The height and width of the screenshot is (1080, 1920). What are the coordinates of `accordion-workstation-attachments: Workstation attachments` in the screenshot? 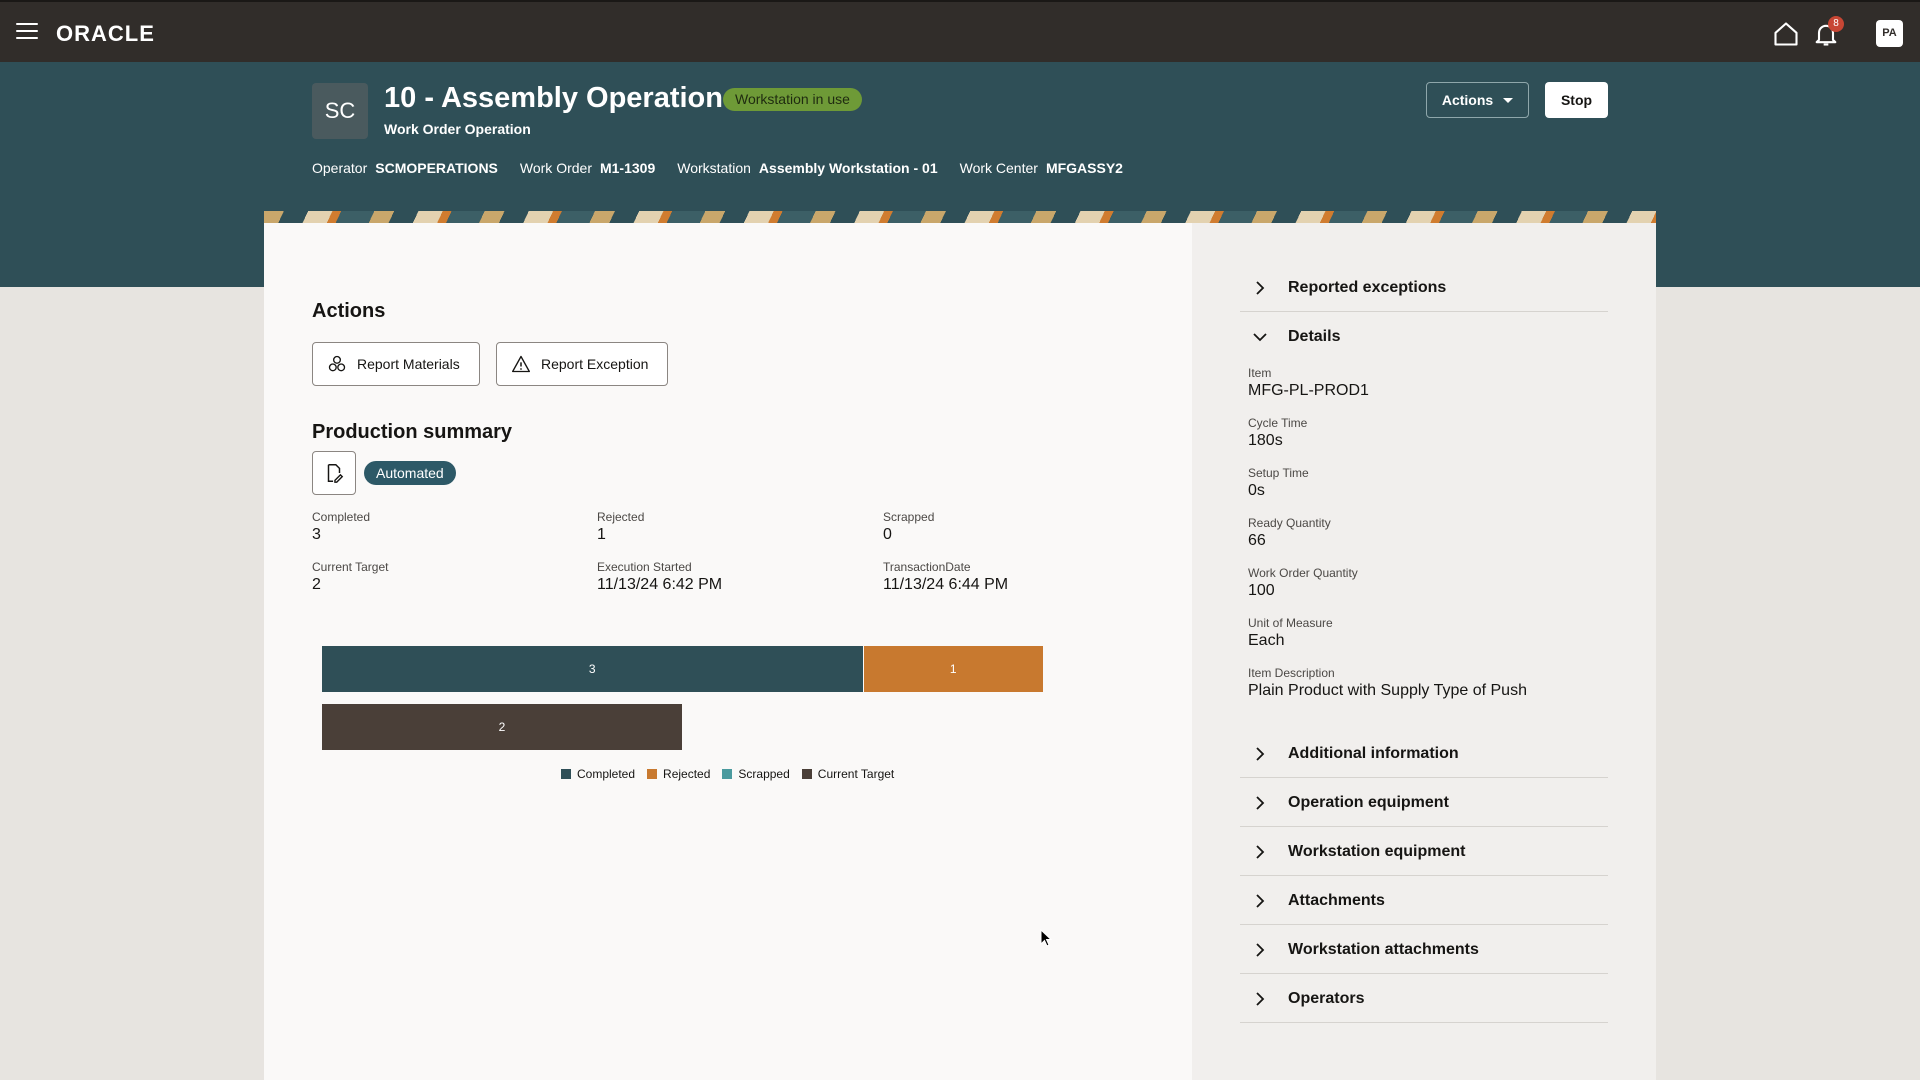 It's located at (1424, 950).